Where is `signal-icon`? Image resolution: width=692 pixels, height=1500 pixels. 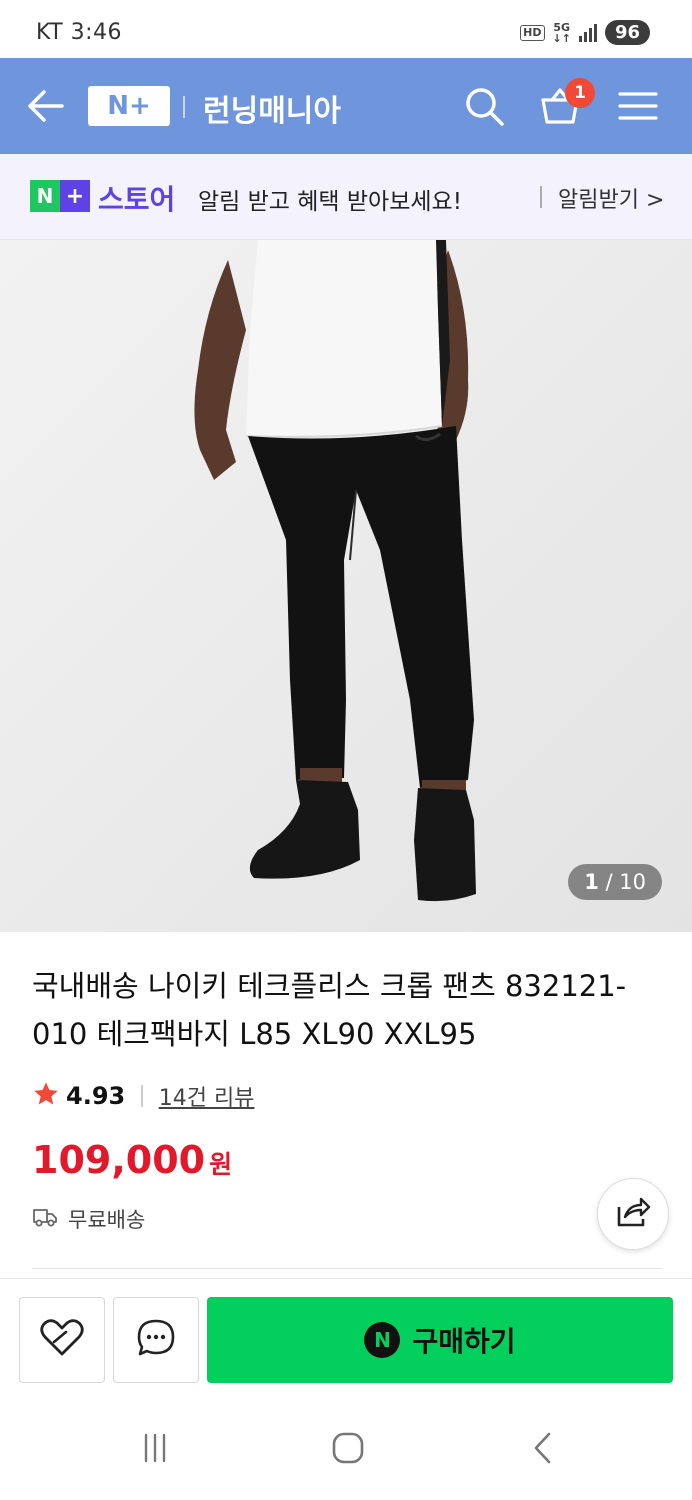
signal-icon is located at coordinates (587, 32).